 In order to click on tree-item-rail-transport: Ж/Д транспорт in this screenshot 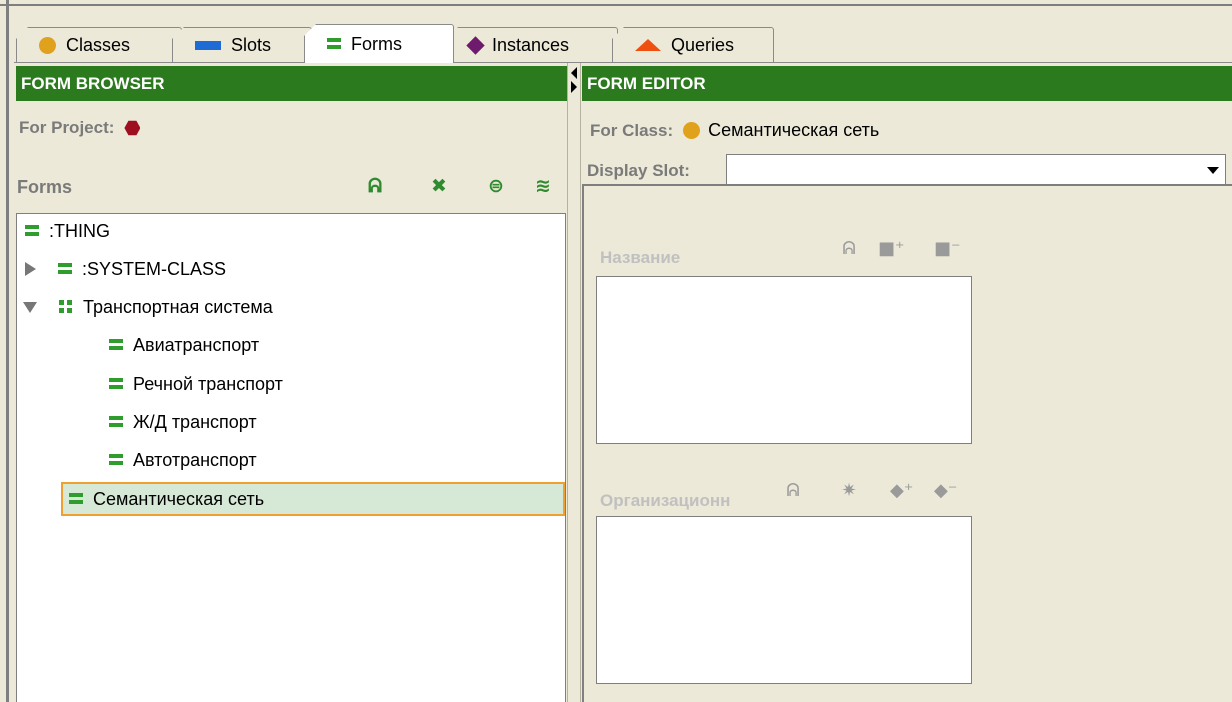, I will do `click(183, 422)`.